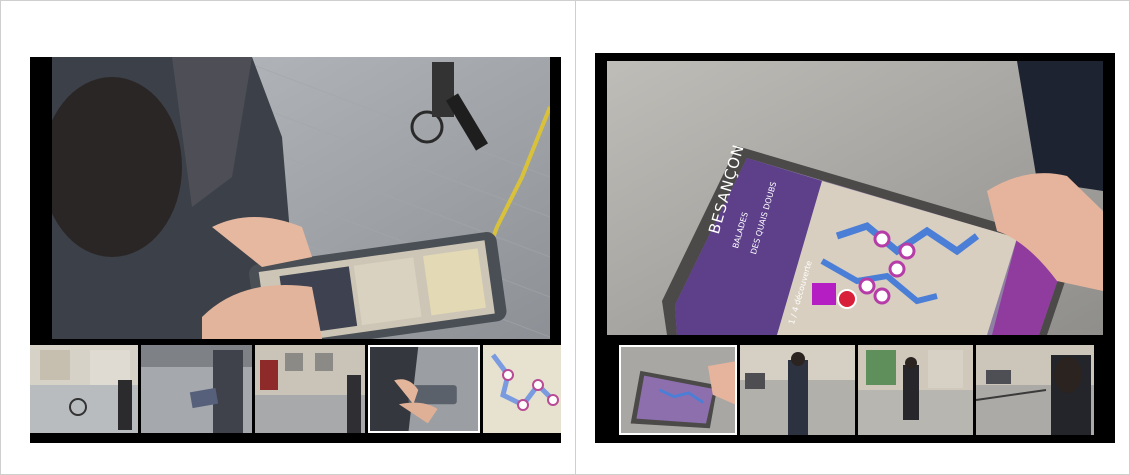 This screenshot has width=1130, height=475. What do you see at coordinates (575, 237) in the screenshot?
I see `column-divider` at bounding box center [575, 237].